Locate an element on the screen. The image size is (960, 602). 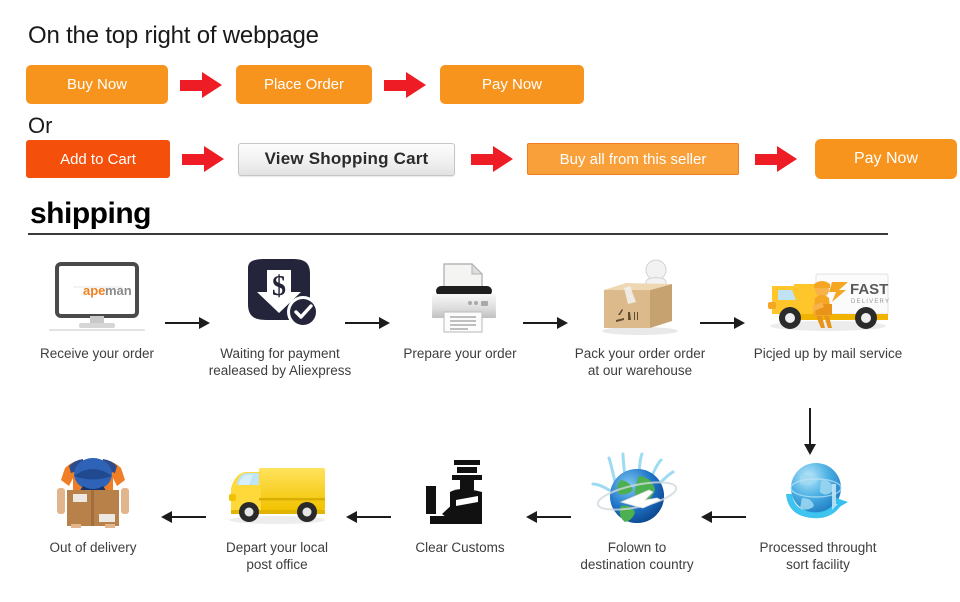
globe-airplane-icon is located at coordinates (637, 491).